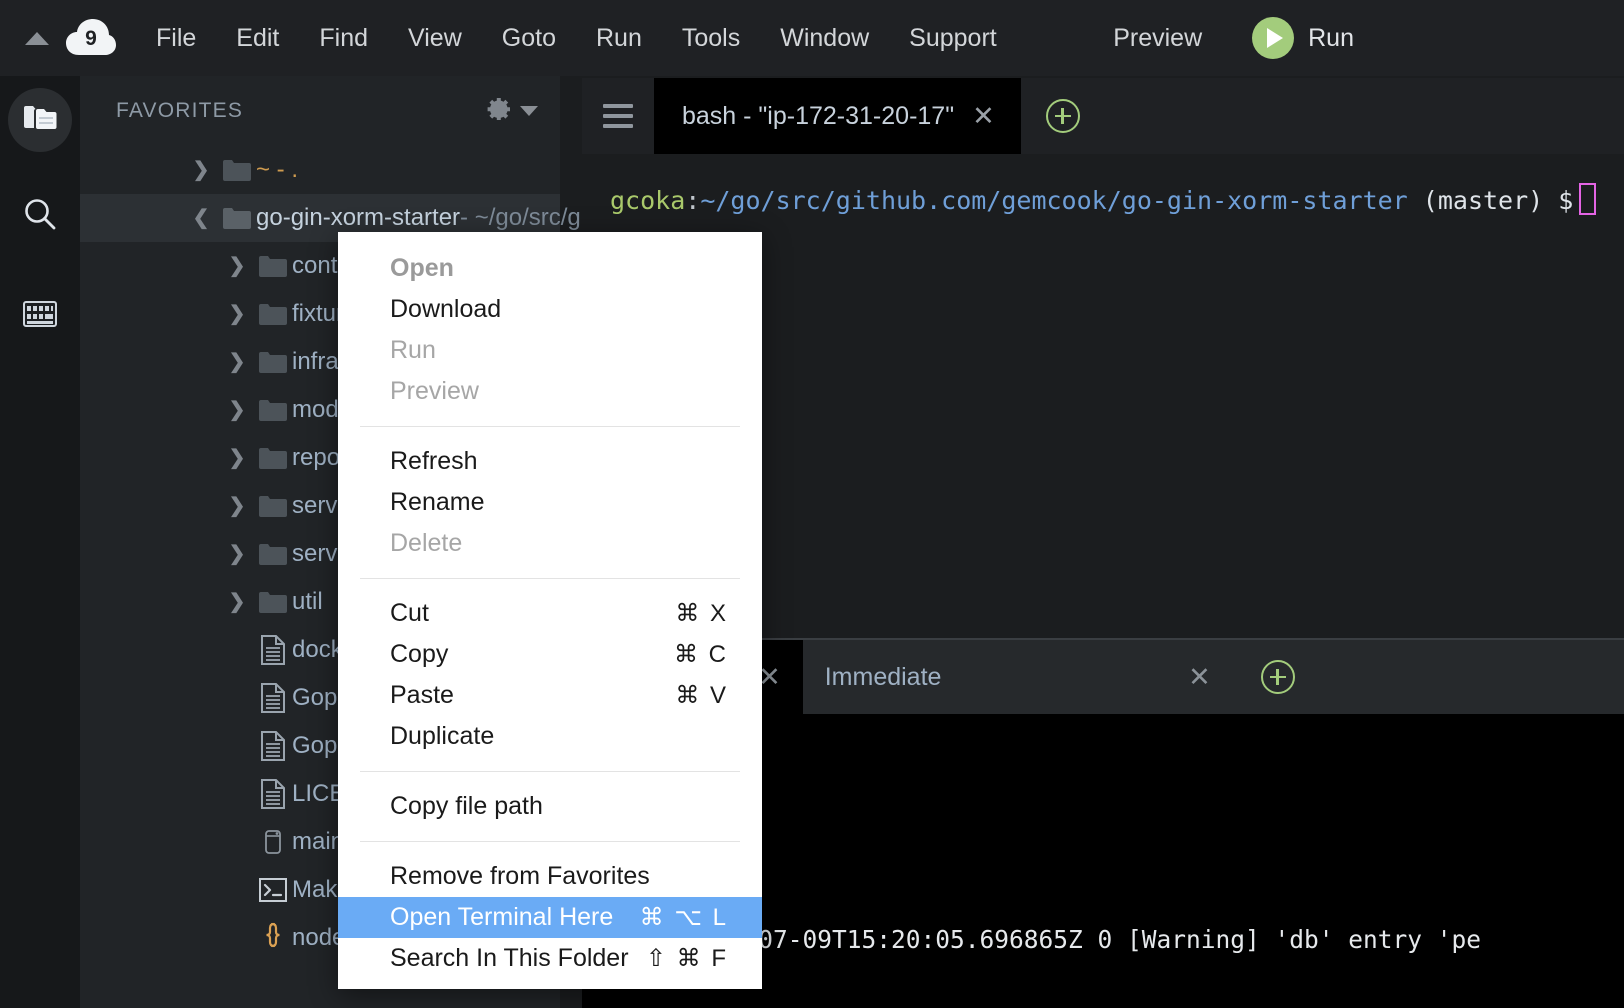 The image size is (1624, 1008). I want to click on context-menu-item-remove-from-favorites: Remove from Favorites, so click(550, 876).